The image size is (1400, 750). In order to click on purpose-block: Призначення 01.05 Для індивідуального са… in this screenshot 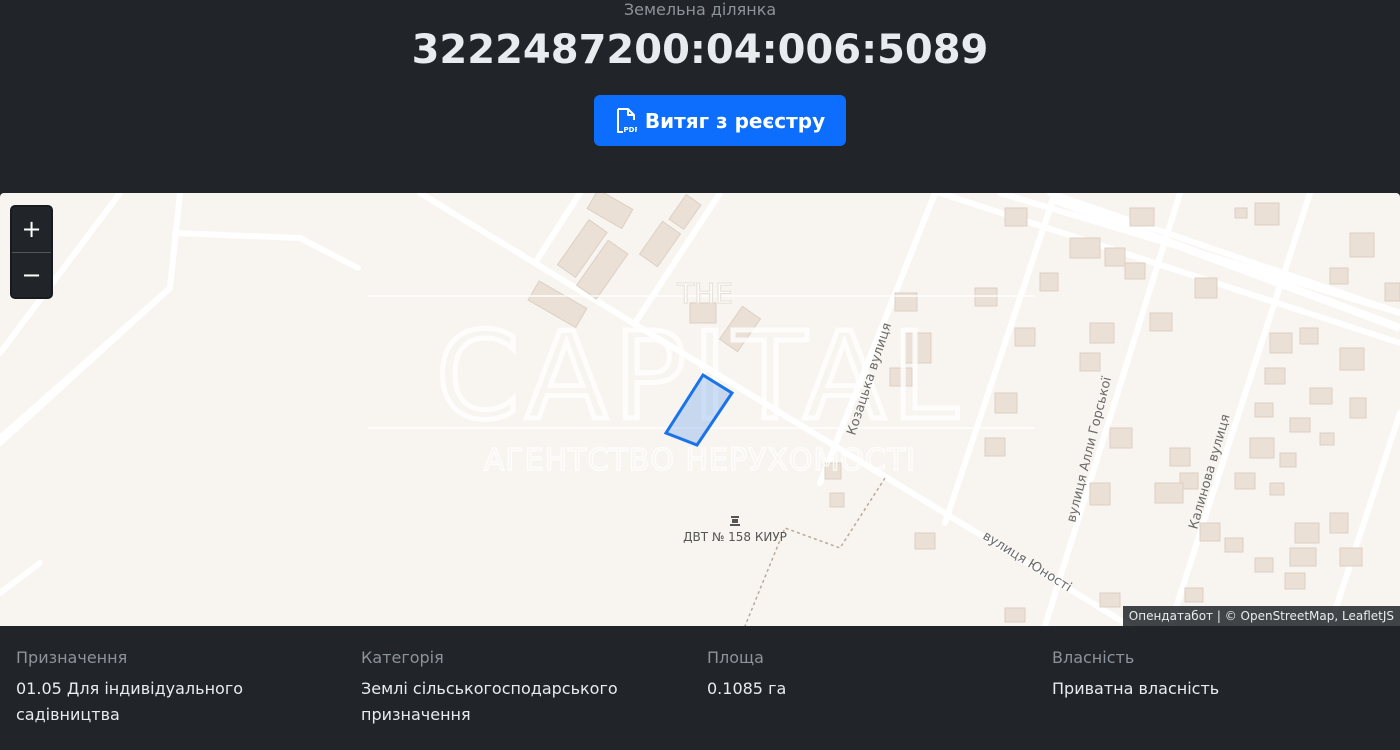, I will do `click(181, 688)`.